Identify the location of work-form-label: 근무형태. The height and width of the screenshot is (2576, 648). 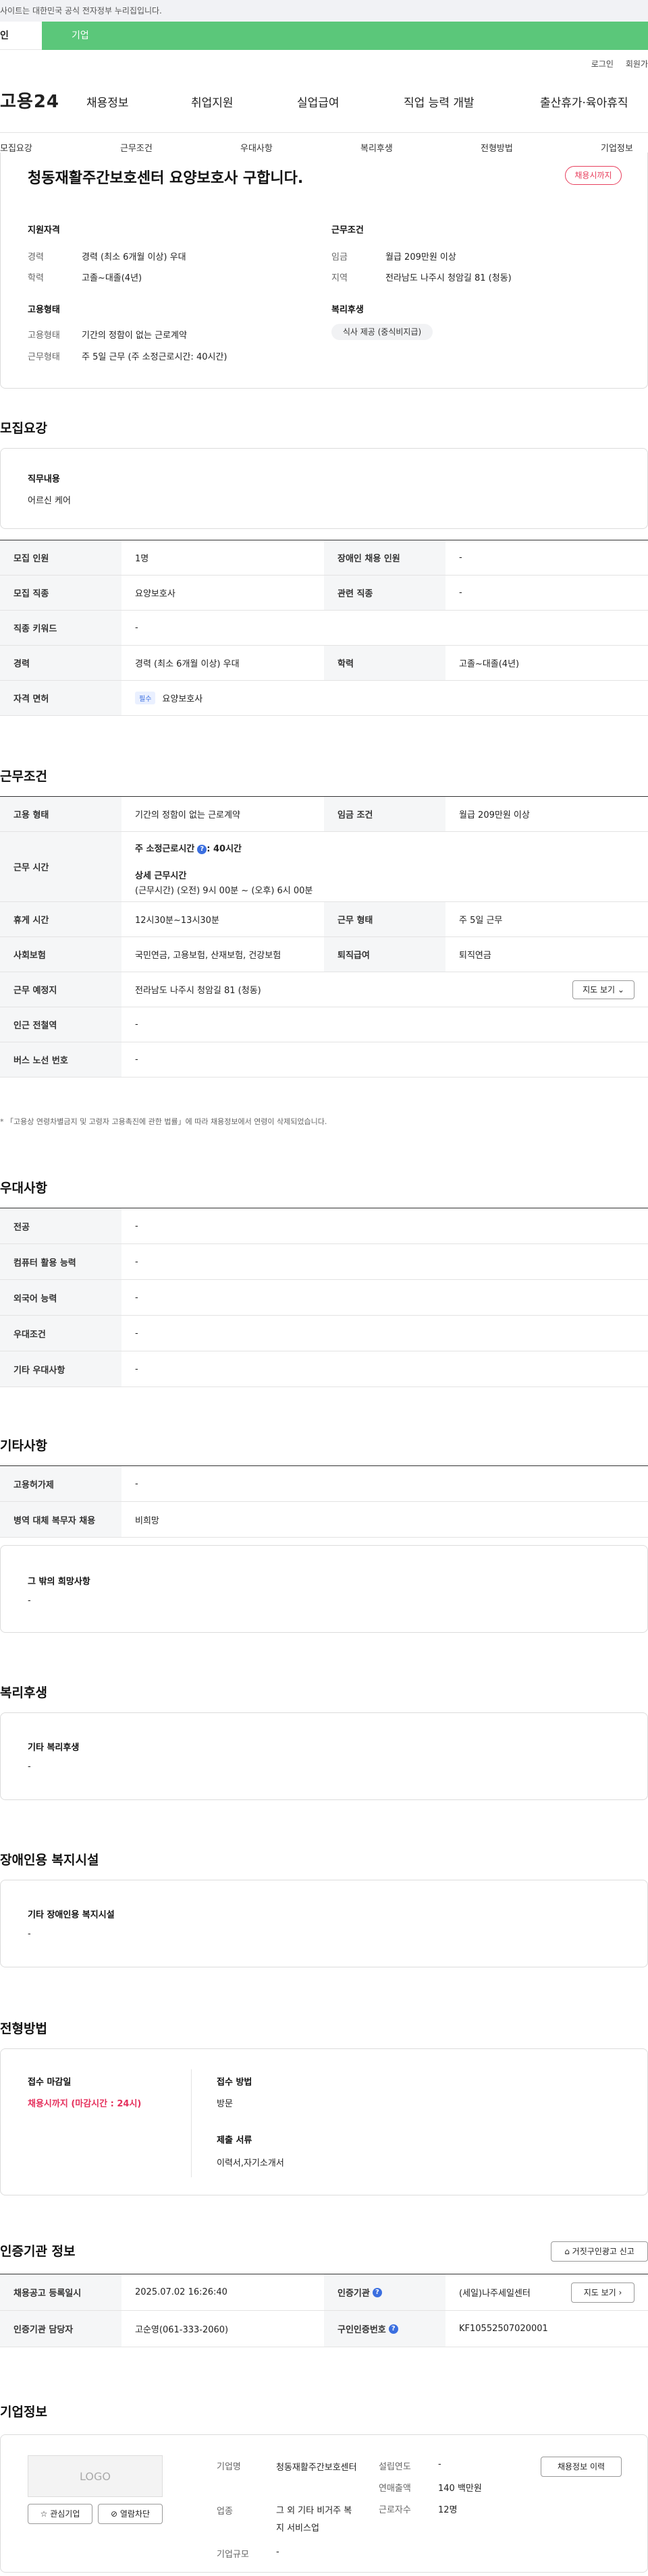
(44, 357).